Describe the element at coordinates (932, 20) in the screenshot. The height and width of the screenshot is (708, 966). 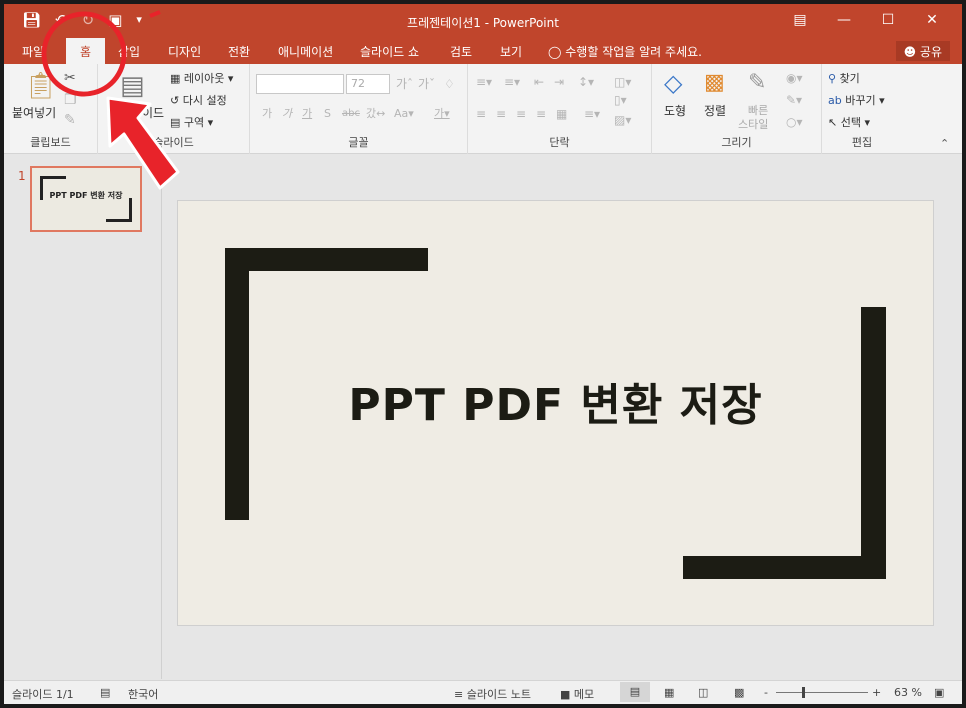
I see `close-icon: ✕` at that location.